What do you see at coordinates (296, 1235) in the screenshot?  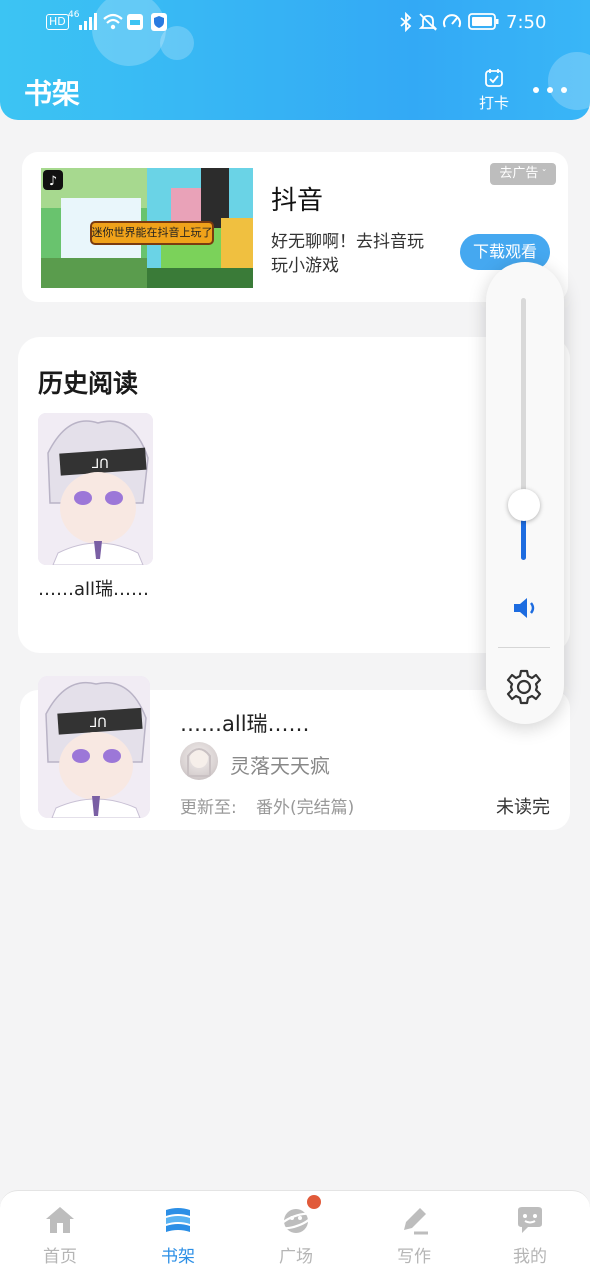 I see `nav-item-plaza: 广场` at bounding box center [296, 1235].